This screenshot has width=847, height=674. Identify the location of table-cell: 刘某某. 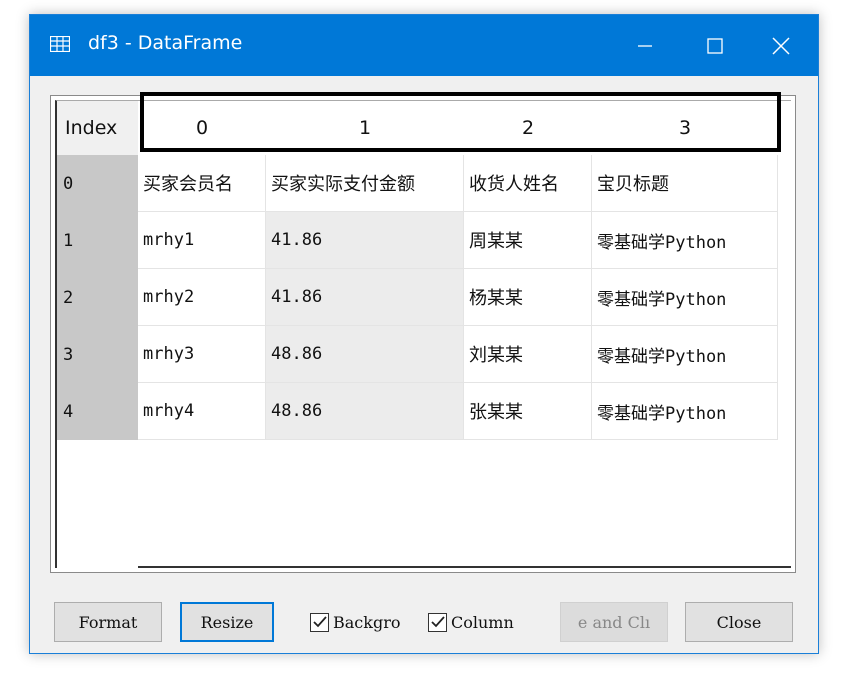
(528, 354).